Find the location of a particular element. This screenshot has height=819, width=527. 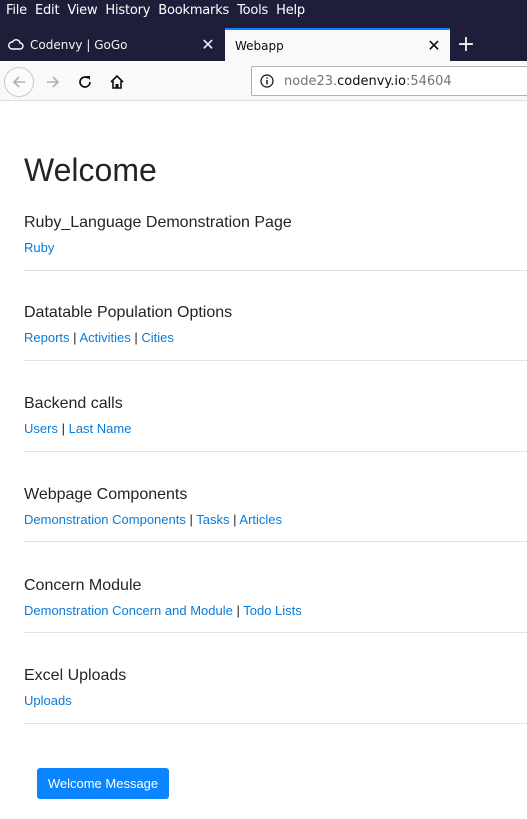

arrow-left-icon is located at coordinates (18, 82).